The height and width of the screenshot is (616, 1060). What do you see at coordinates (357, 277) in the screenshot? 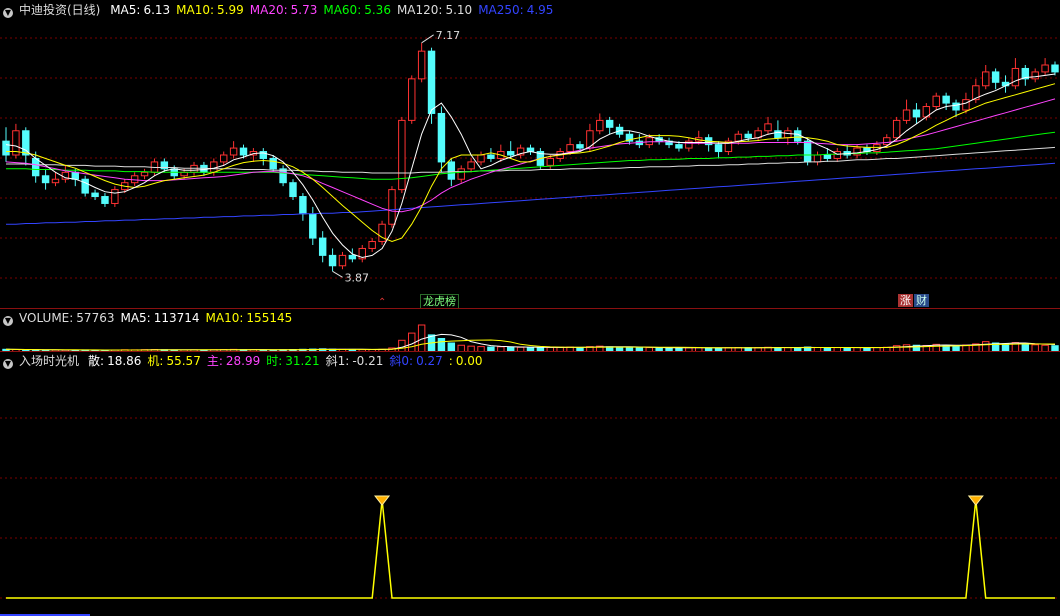
I see `low-label: 3.87` at bounding box center [357, 277].